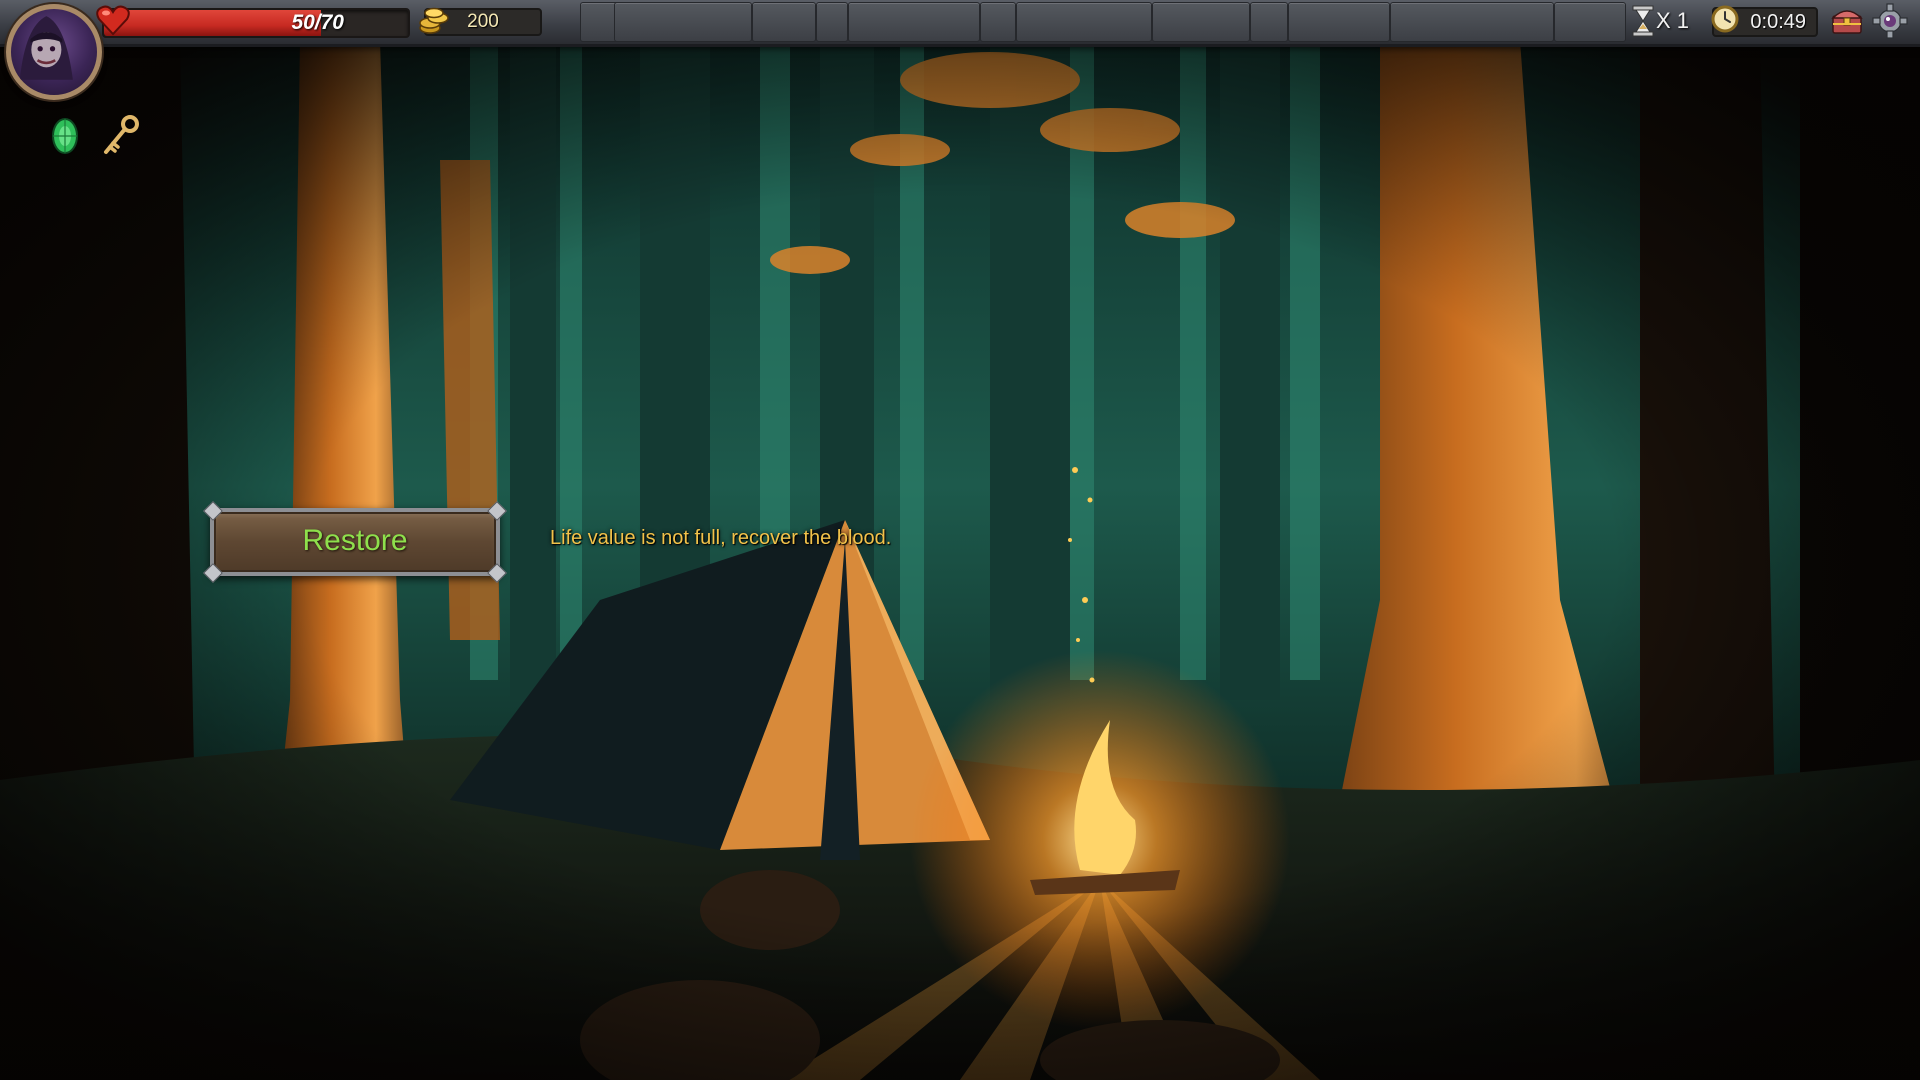 The width and height of the screenshot is (1920, 1080). Describe the element at coordinates (1847, 20) in the screenshot. I see `treasure-chest-icon` at that location.